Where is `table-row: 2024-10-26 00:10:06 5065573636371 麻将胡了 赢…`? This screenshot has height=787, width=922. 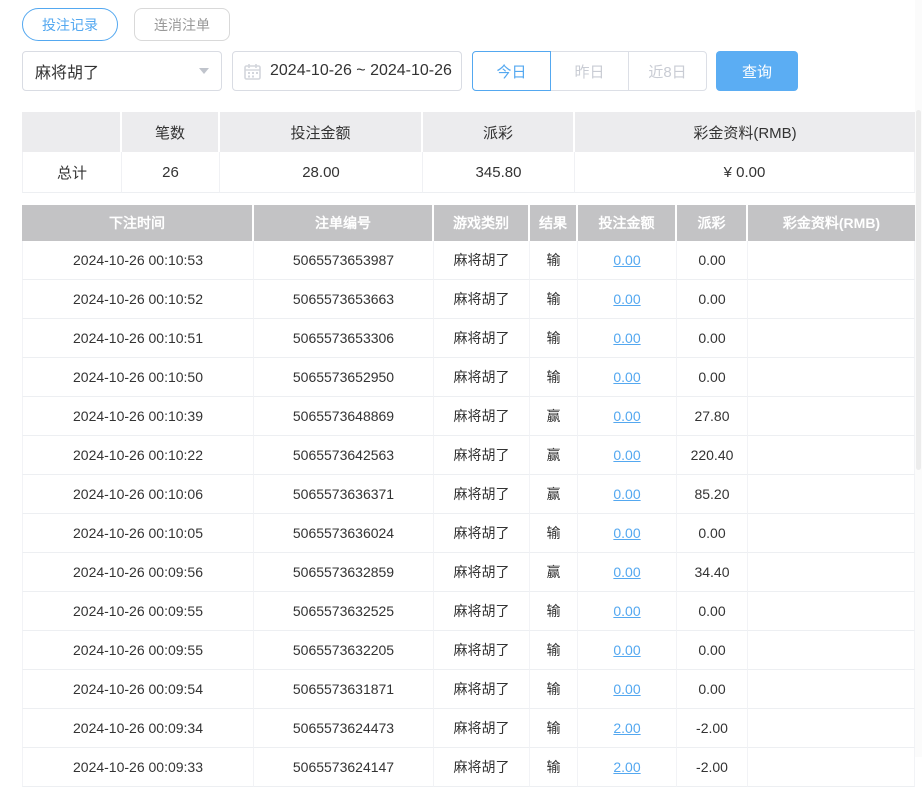
table-row: 2024-10-26 00:10:06 5065573636371 麻将胡了 赢… is located at coordinates (468, 494).